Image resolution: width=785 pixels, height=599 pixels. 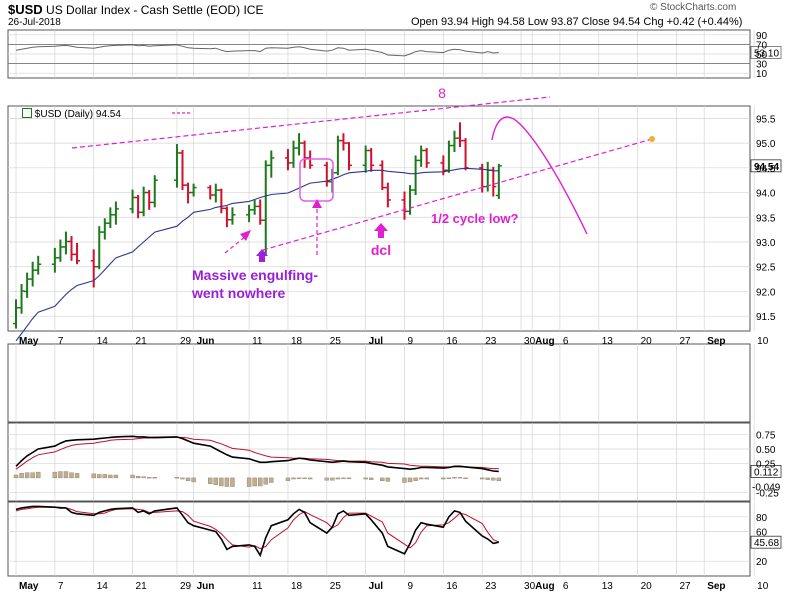 I want to click on macd-hist-last-value: -0.049, so click(x=766, y=488).